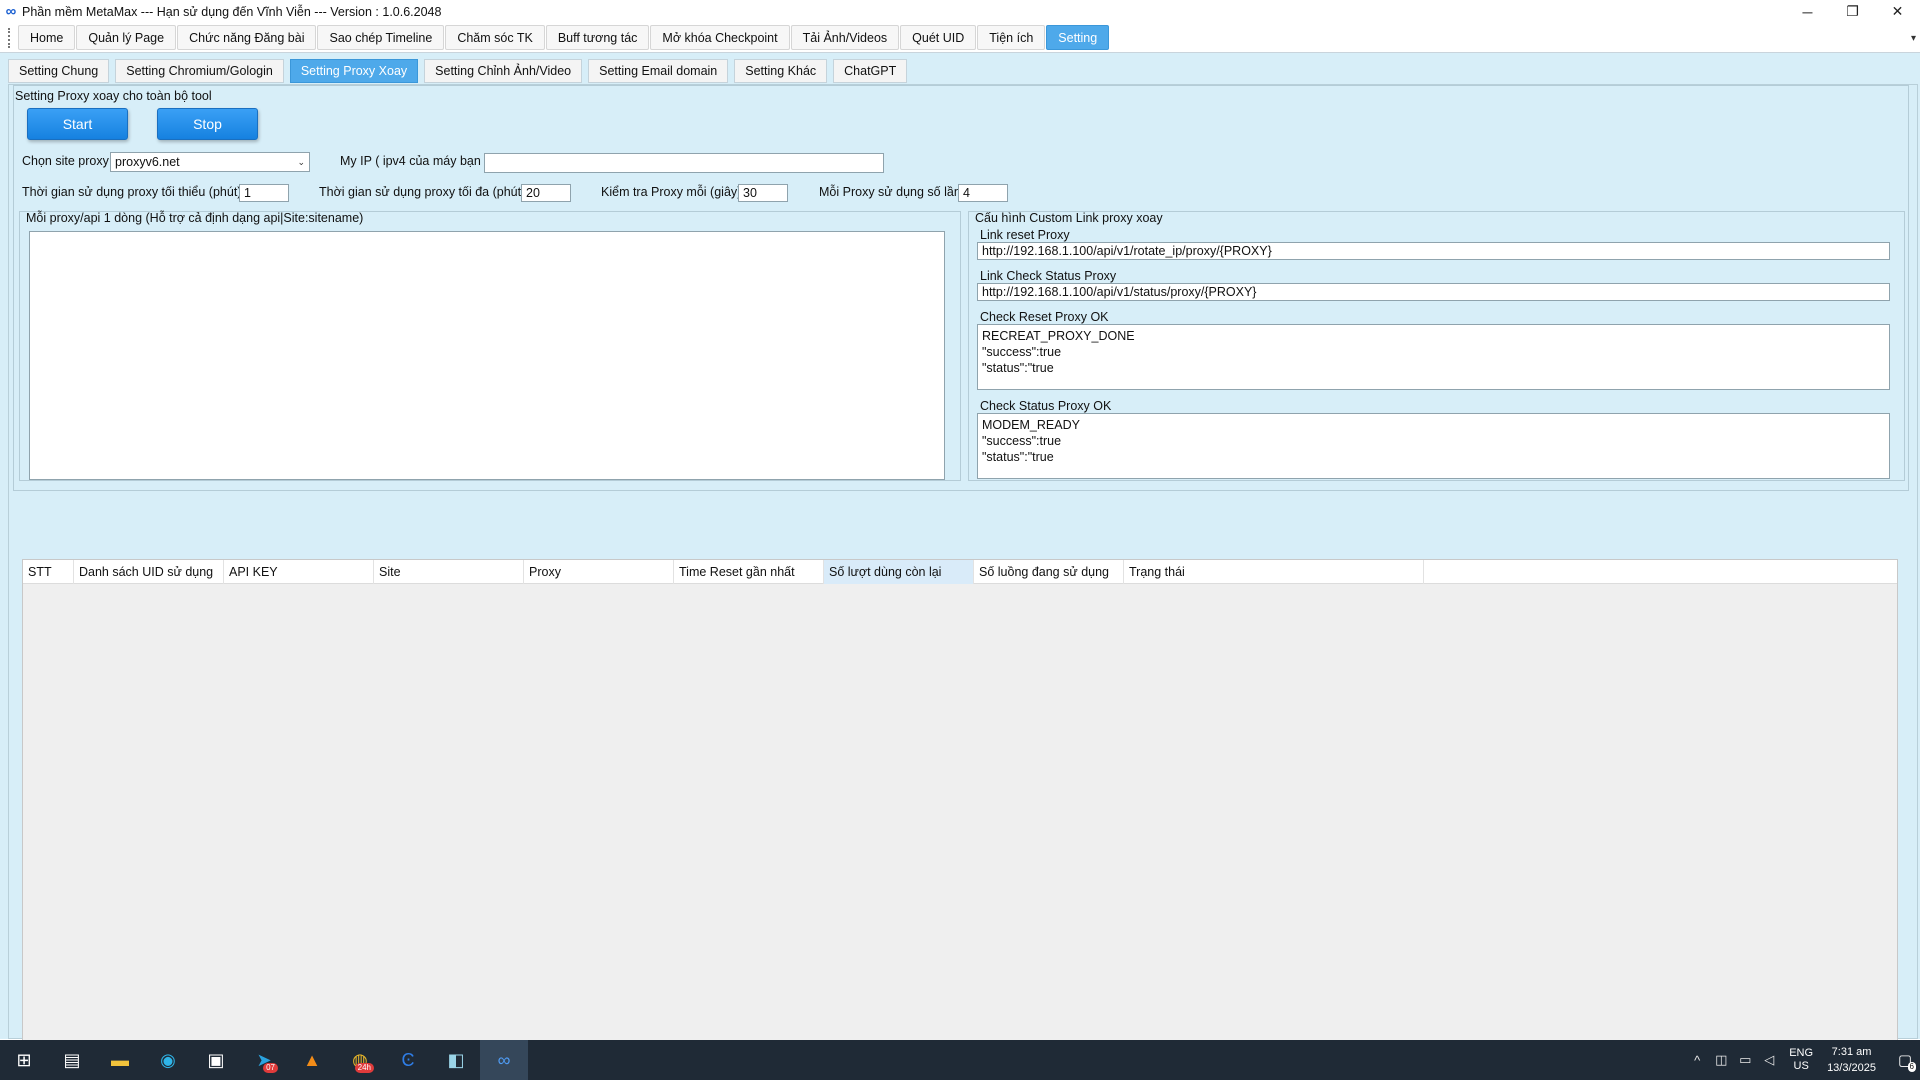 This screenshot has height=1080, width=1920. What do you see at coordinates (247, 37) in the screenshot?
I see `menu-chuc-nang-dang-bai: Chức năng Đăng bài` at bounding box center [247, 37].